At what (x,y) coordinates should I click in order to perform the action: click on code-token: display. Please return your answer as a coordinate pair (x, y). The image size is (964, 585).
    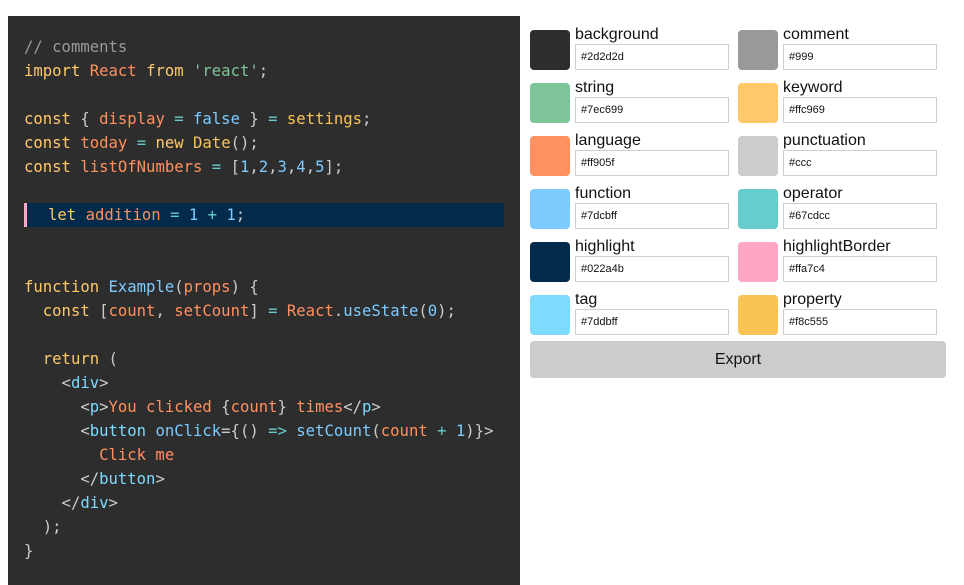
    Looking at the image, I should click on (137, 119).